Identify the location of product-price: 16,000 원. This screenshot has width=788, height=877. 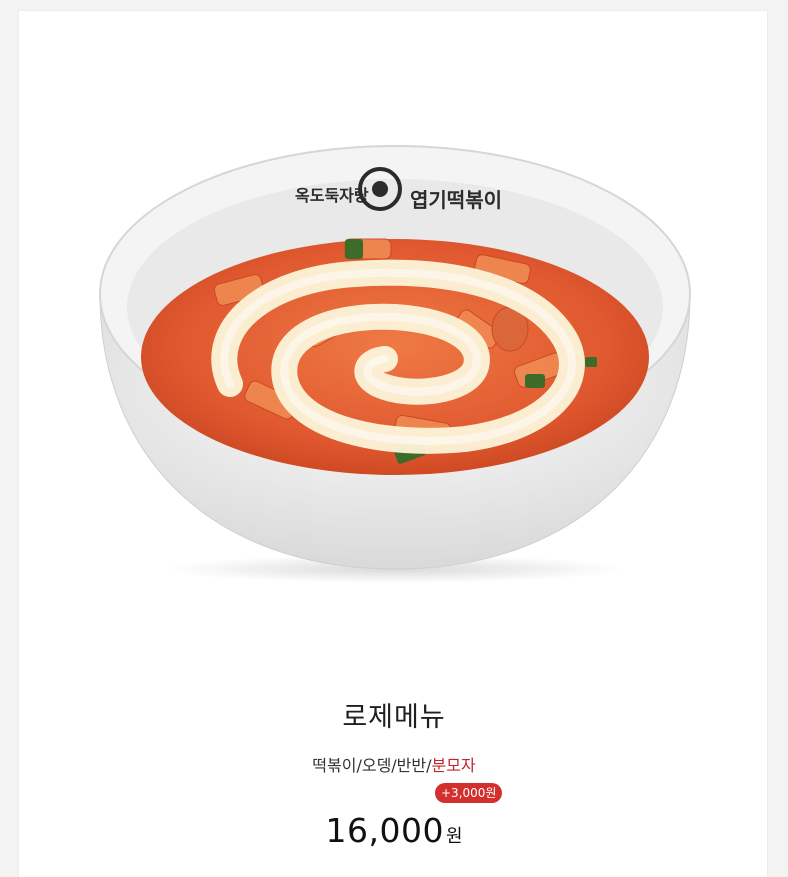
(394, 830).